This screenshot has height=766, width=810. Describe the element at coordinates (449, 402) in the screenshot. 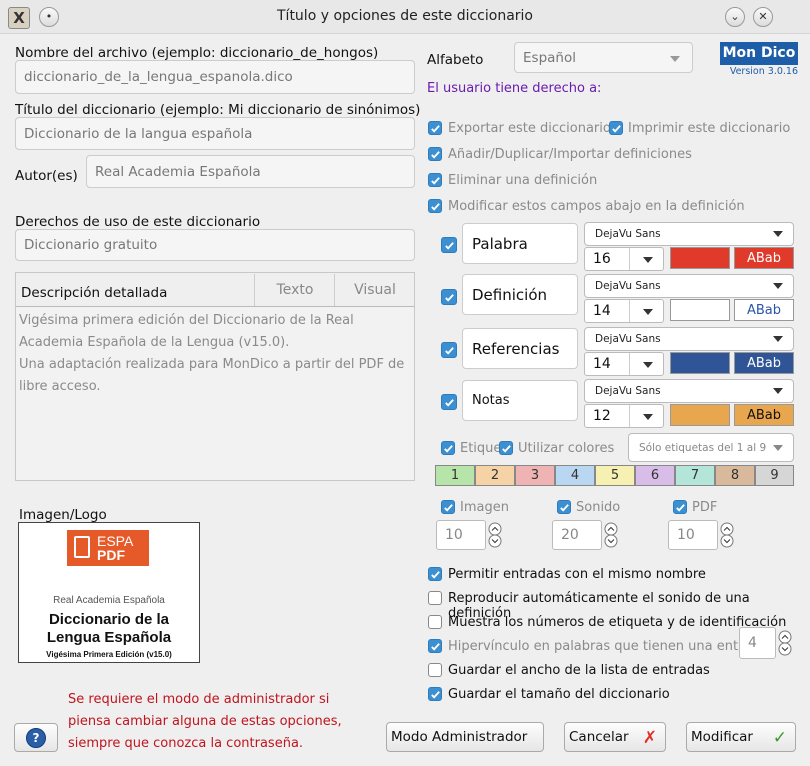

I see `field-notas-checkbox` at that location.